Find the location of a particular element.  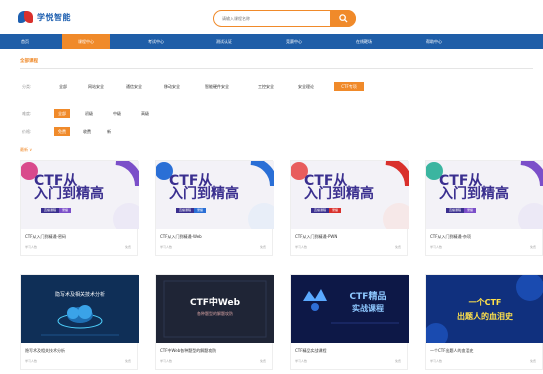

thumbnail-subtitle: 各种题型的解题攻防 is located at coordinates (215, 313).